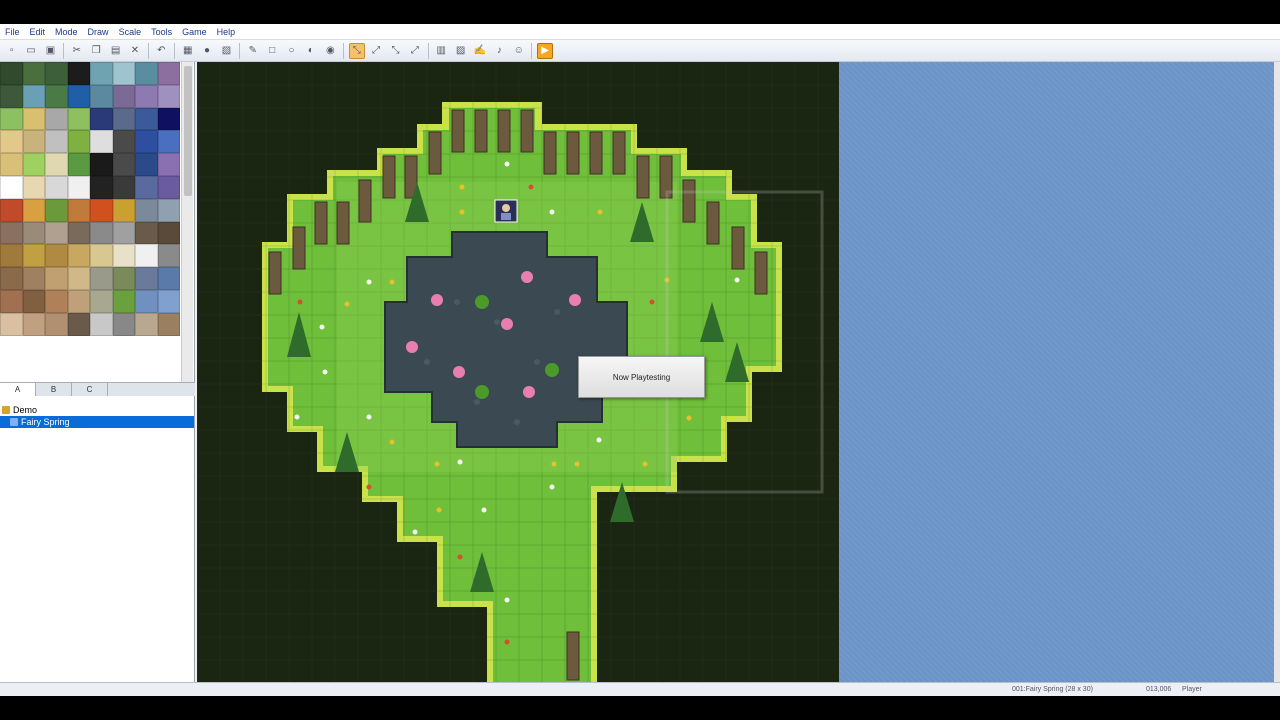 The image size is (1280, 720). What do you see at coordinates (12, 51) in the screenshot?
I see `new-project-icon: ▫` at bounding box center [12, 51].